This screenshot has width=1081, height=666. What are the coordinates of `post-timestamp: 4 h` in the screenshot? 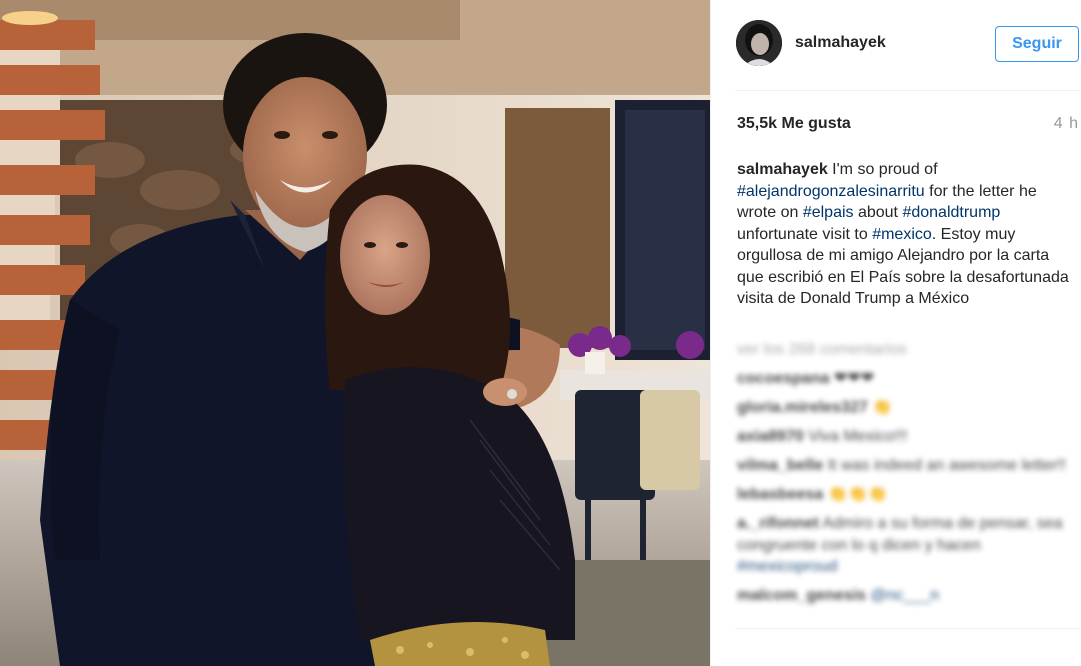 It's located at (1066, 124).